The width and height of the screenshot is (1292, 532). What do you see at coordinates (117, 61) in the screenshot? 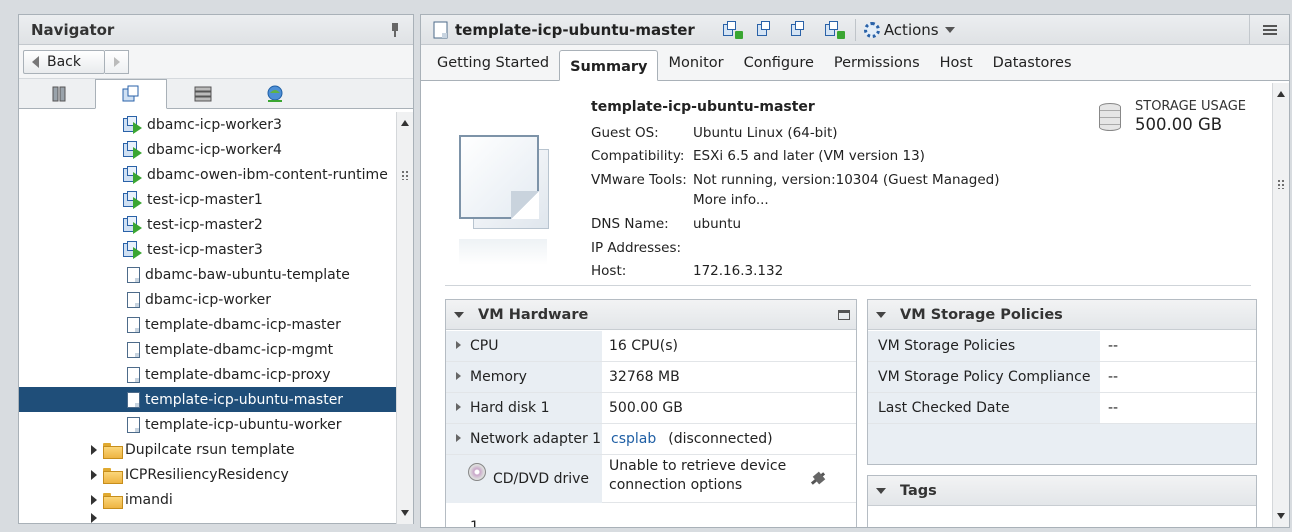
I see `forward-button` at bounding box center [117, 61].